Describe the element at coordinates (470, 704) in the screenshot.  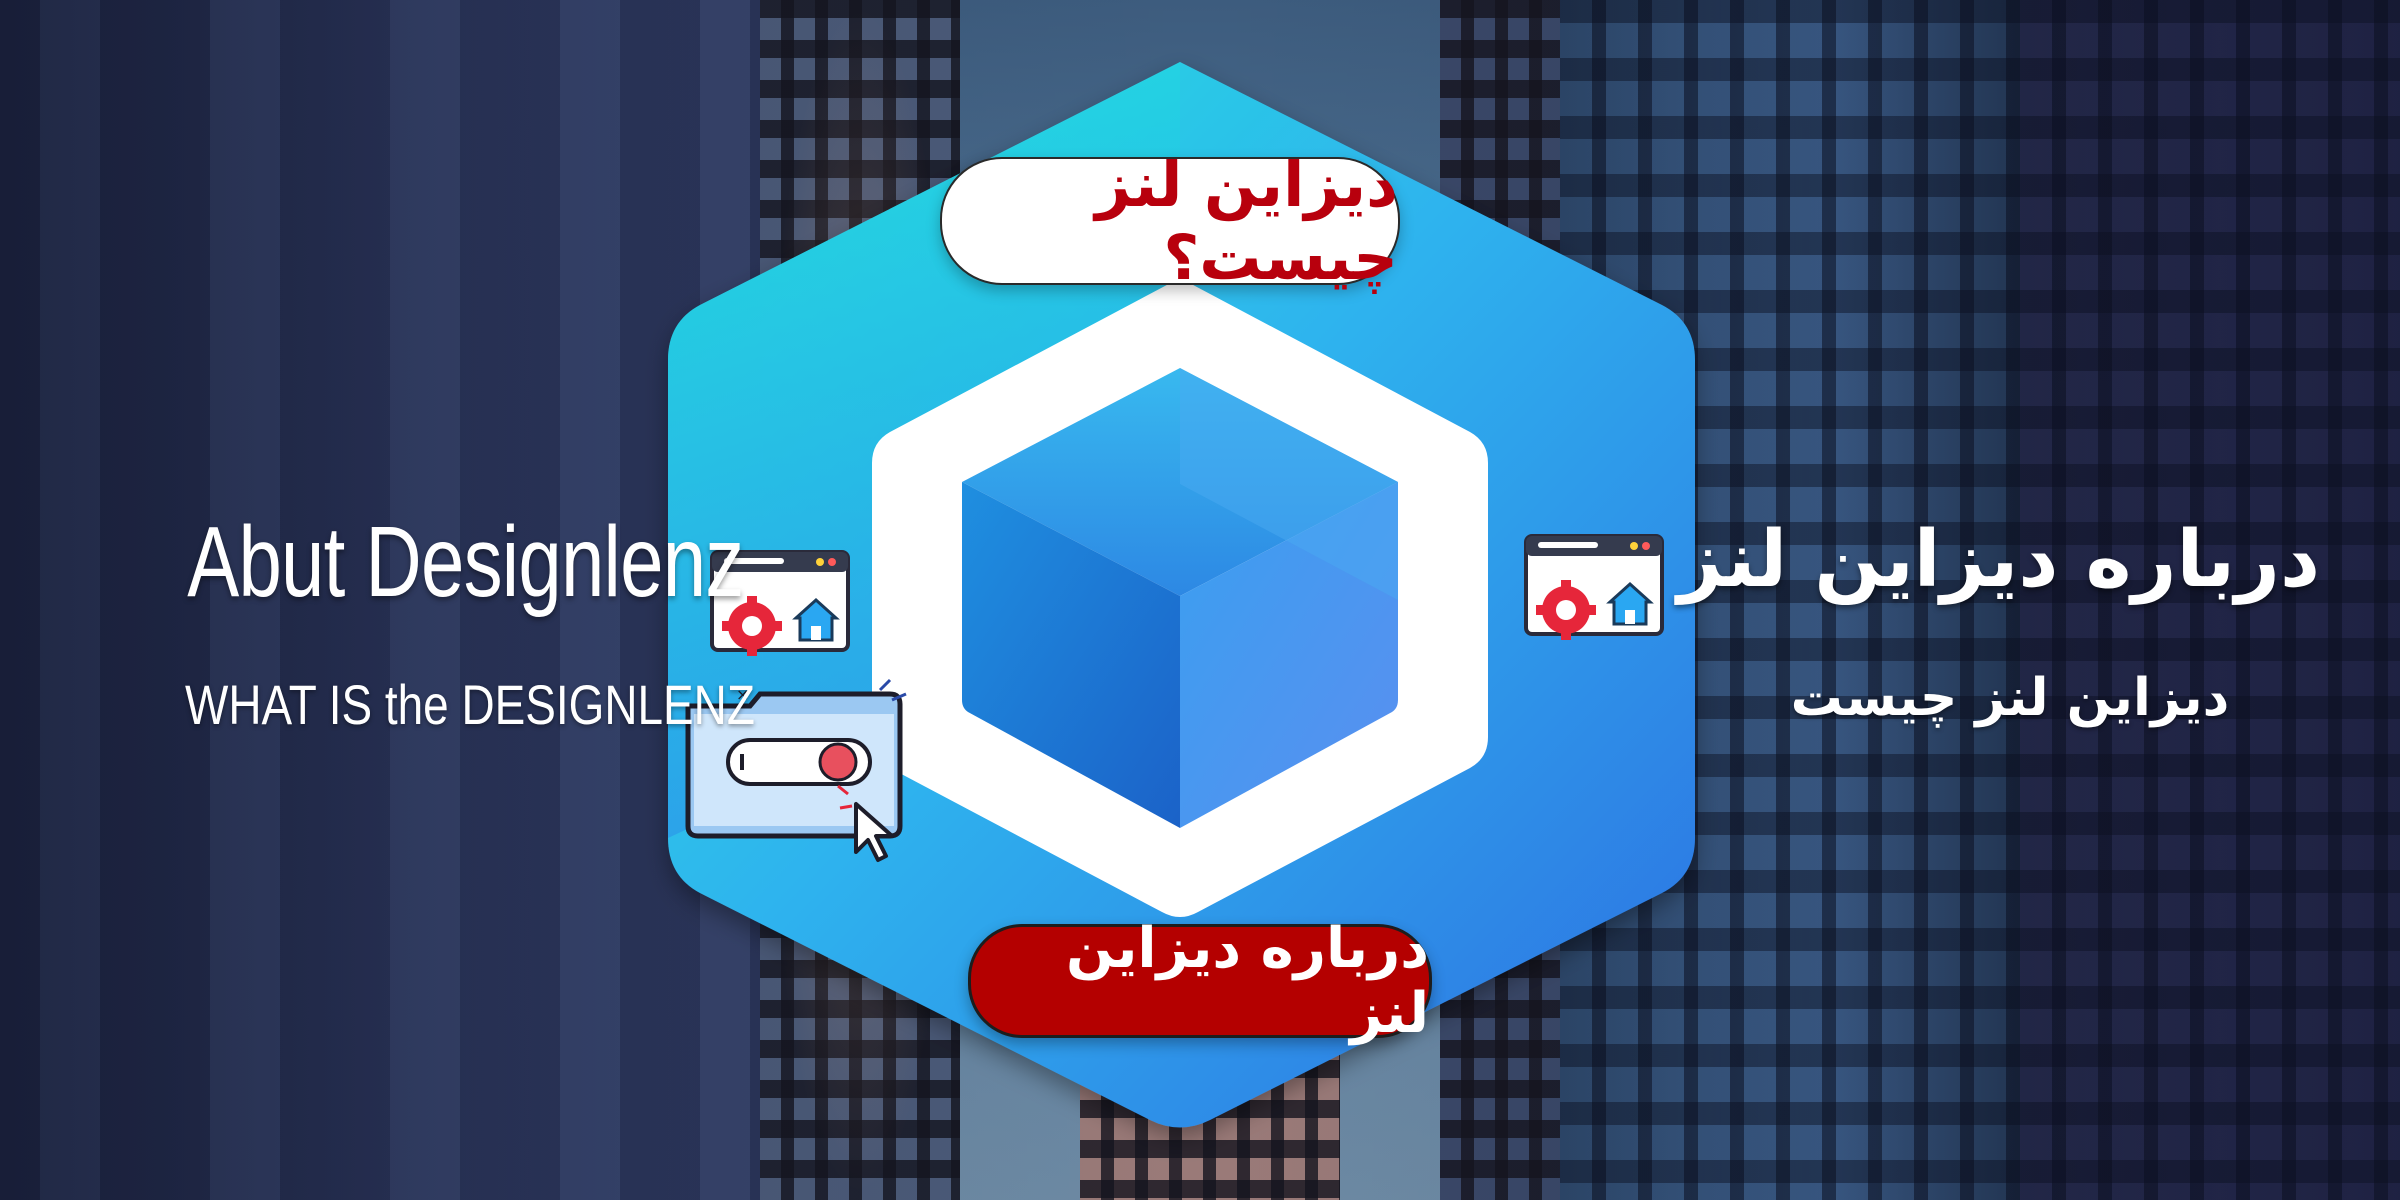
I see `left-subtitle: WHAT IS the DESIGNLENZ` at that location.